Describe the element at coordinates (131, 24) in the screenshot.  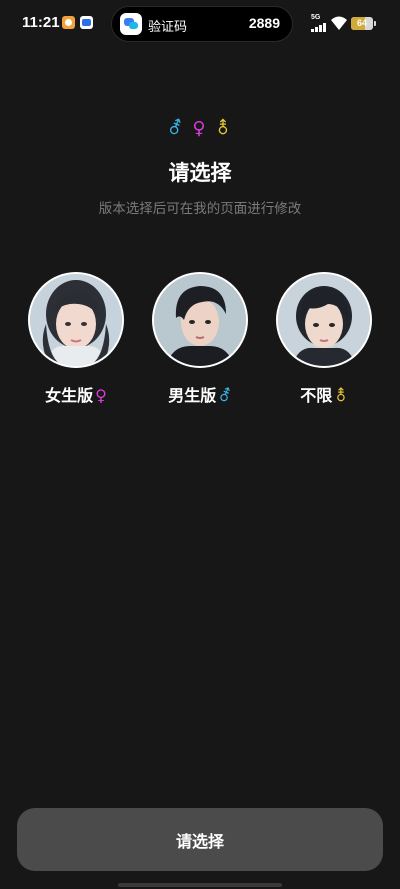
I see `messages-icon` at that location.